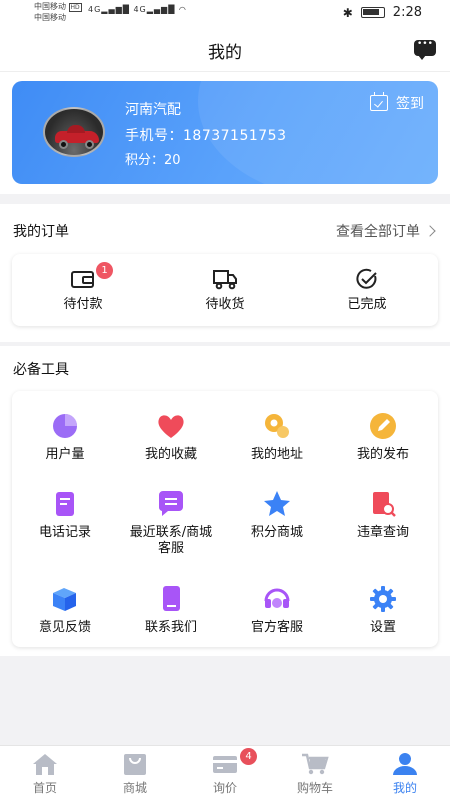  I want to click on order-pending-payment: 1 待付款, so click(83, 290).